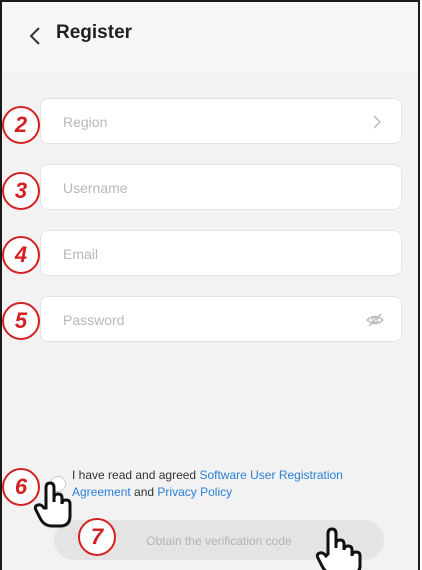 This screenshot has height=570, width=422. Describe the element at coordinates (194, 492) in the screenshot. I see `privacy-policy-link: Privacy Policy` at that location.